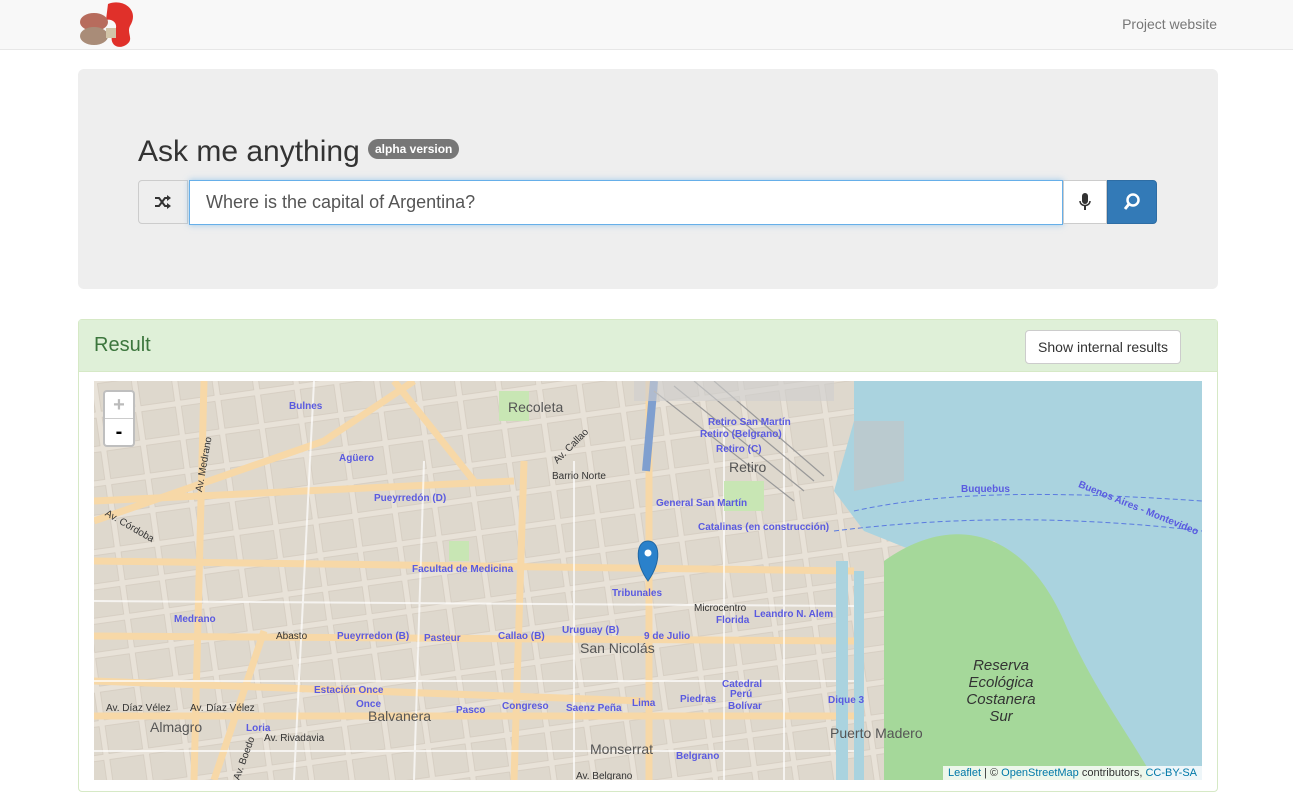  Describe the element at coordinates (463, 569) in the screenshot. I see `map-label: Facultad de Medicina` at that location.